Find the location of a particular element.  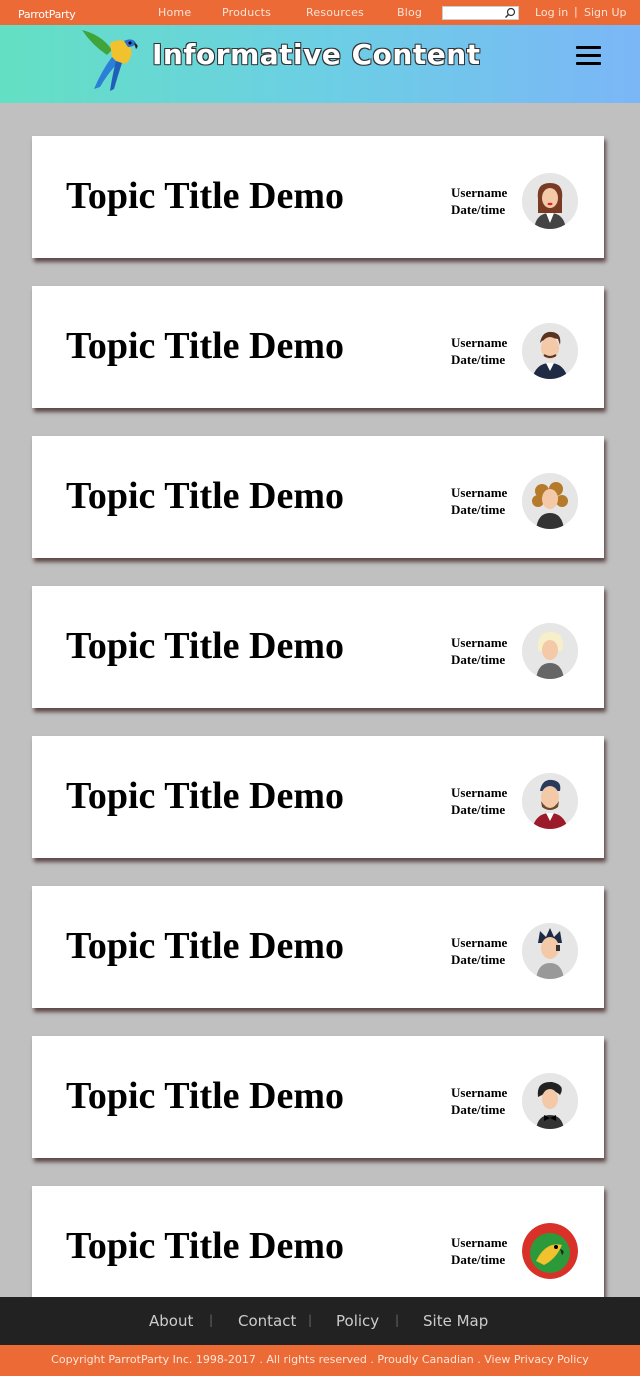

signup-link: Sign Up is located at coordinates (605, 12).